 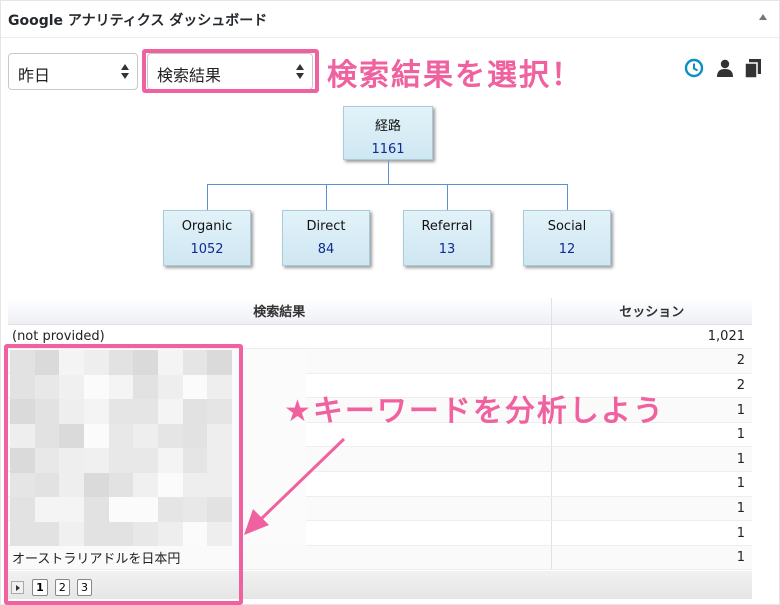 I want to click on sessions-cell: 1,021, so click(x=651, y=337).